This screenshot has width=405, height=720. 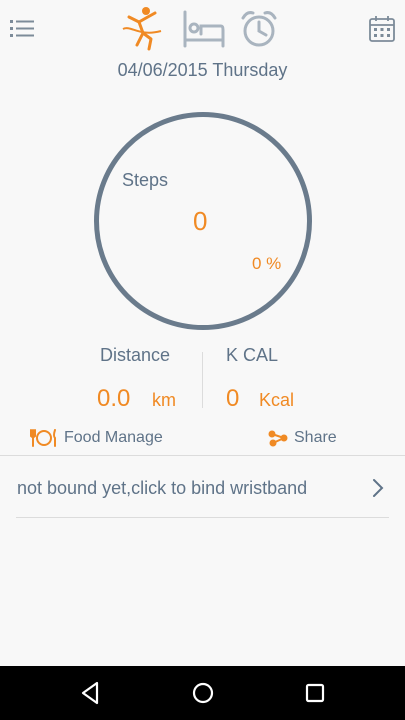 I want to click on stat-divider, so click(x=202, y=380).